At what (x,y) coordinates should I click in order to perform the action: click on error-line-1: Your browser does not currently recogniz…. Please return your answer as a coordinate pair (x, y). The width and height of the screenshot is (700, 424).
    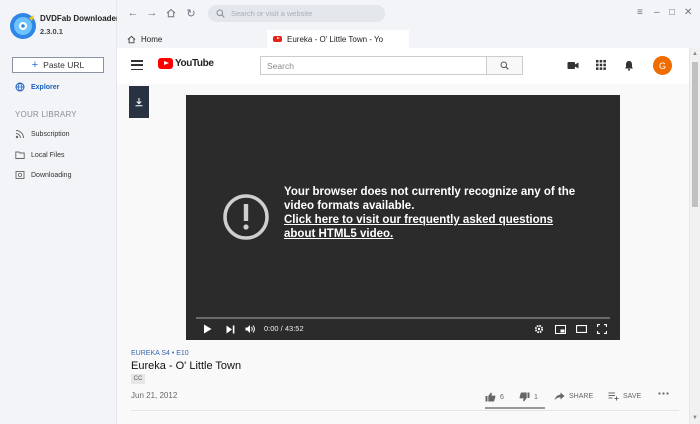
    Looking at the image, I should click on (430, 192).